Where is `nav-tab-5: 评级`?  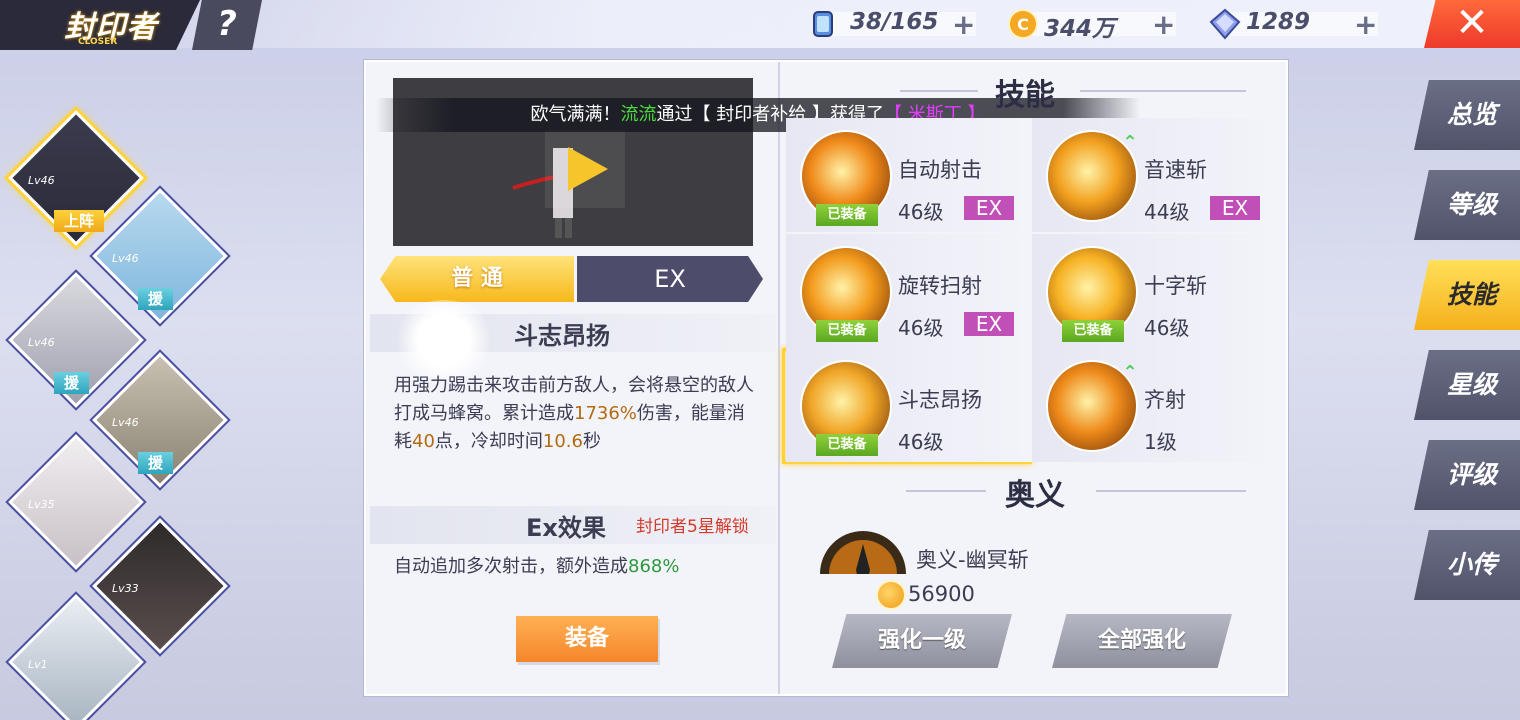 nav-tab-5: 评级 is located at coordinates (1467, 475).